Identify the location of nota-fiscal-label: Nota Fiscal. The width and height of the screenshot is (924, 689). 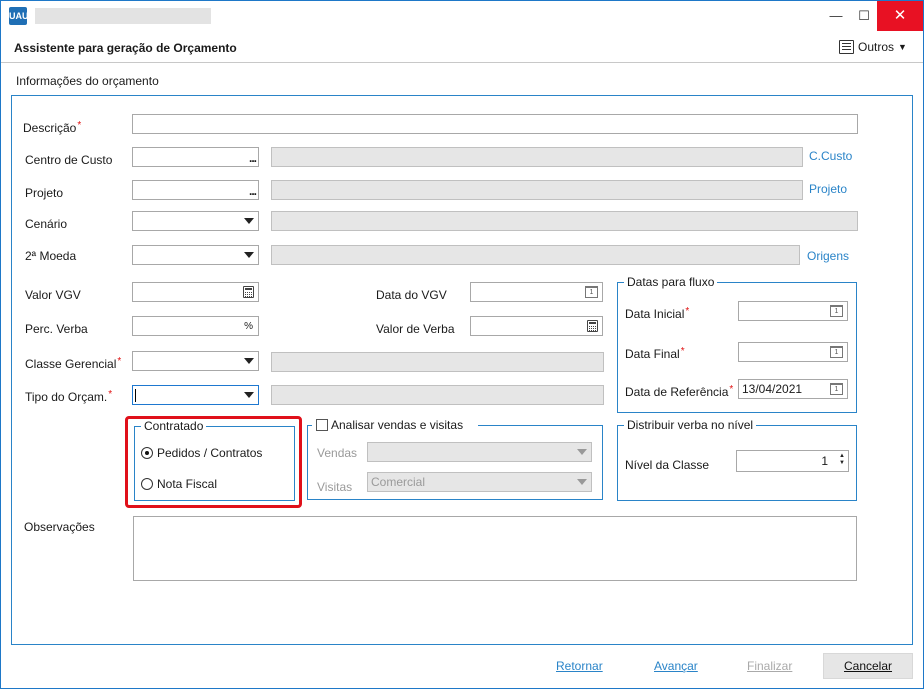
(187, 484).